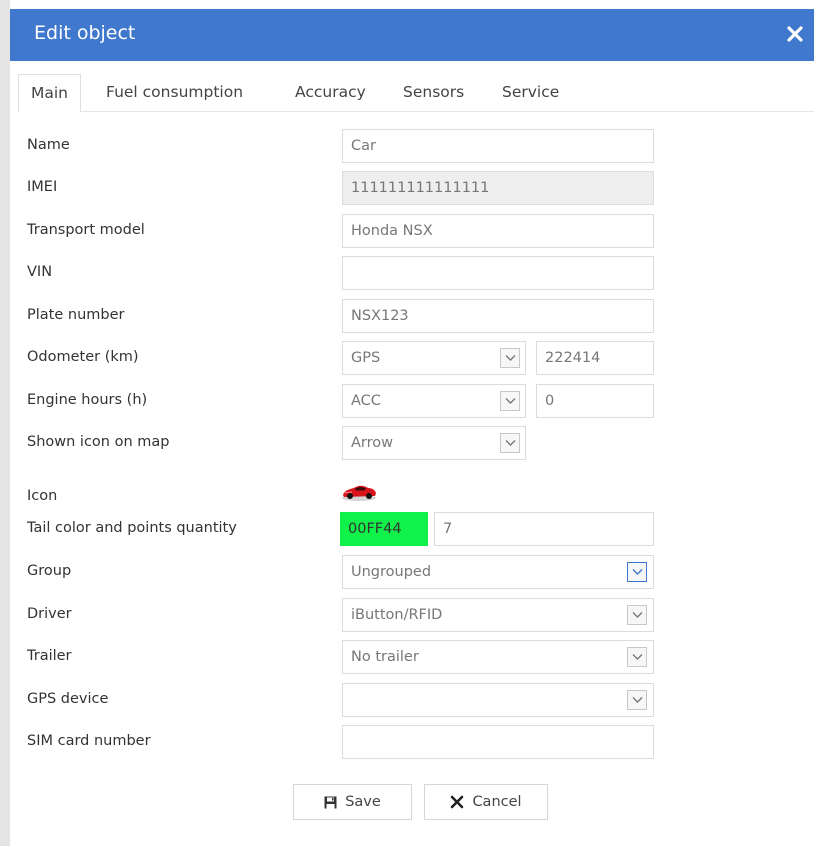  I want to click on odometer-source-select: GPS, so click(434, 358).